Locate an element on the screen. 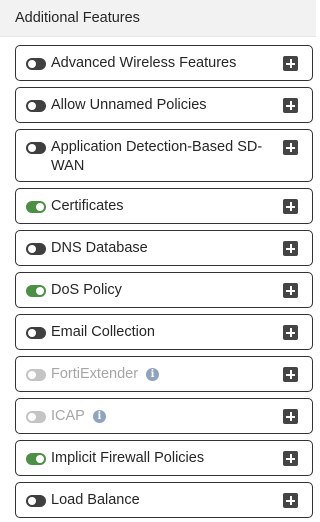  feature-label: ICAP is located at coordinates (68, 416).